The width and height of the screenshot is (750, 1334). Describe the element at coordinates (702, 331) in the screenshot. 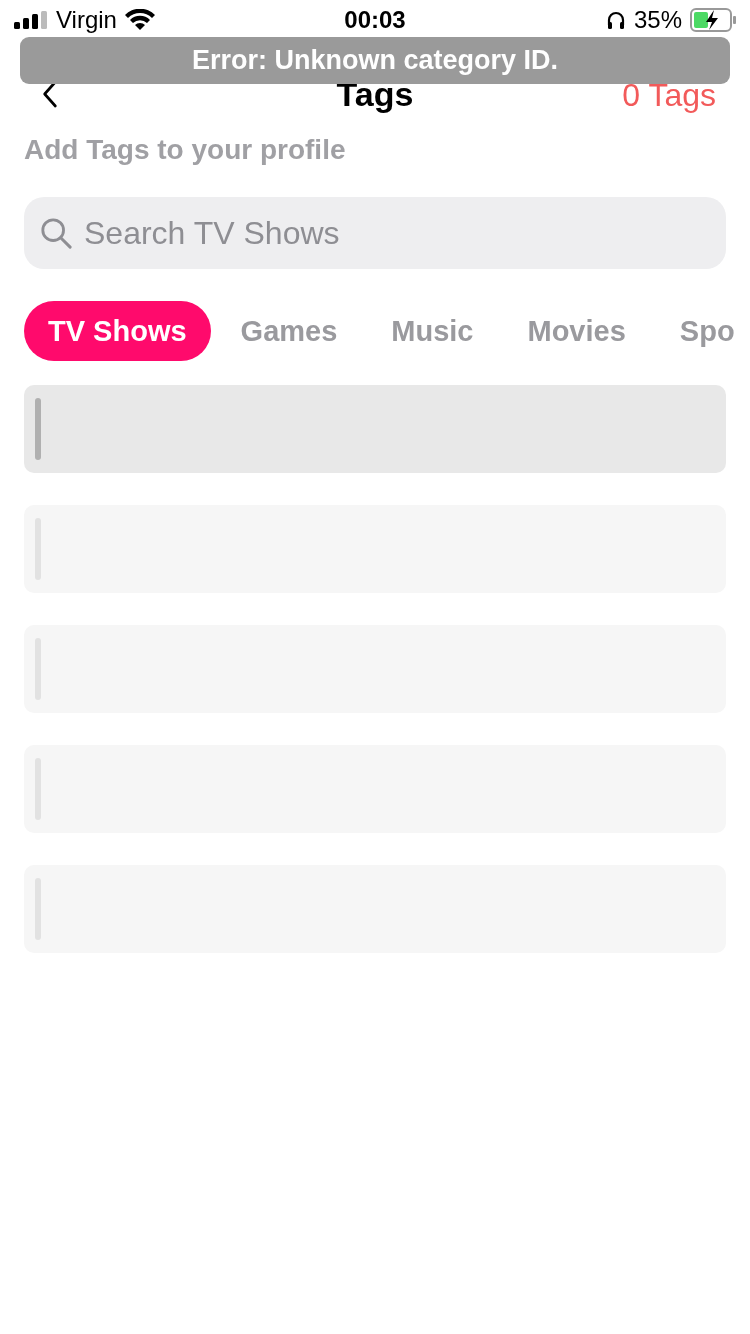

I see `category-tab: Spo` at that location.